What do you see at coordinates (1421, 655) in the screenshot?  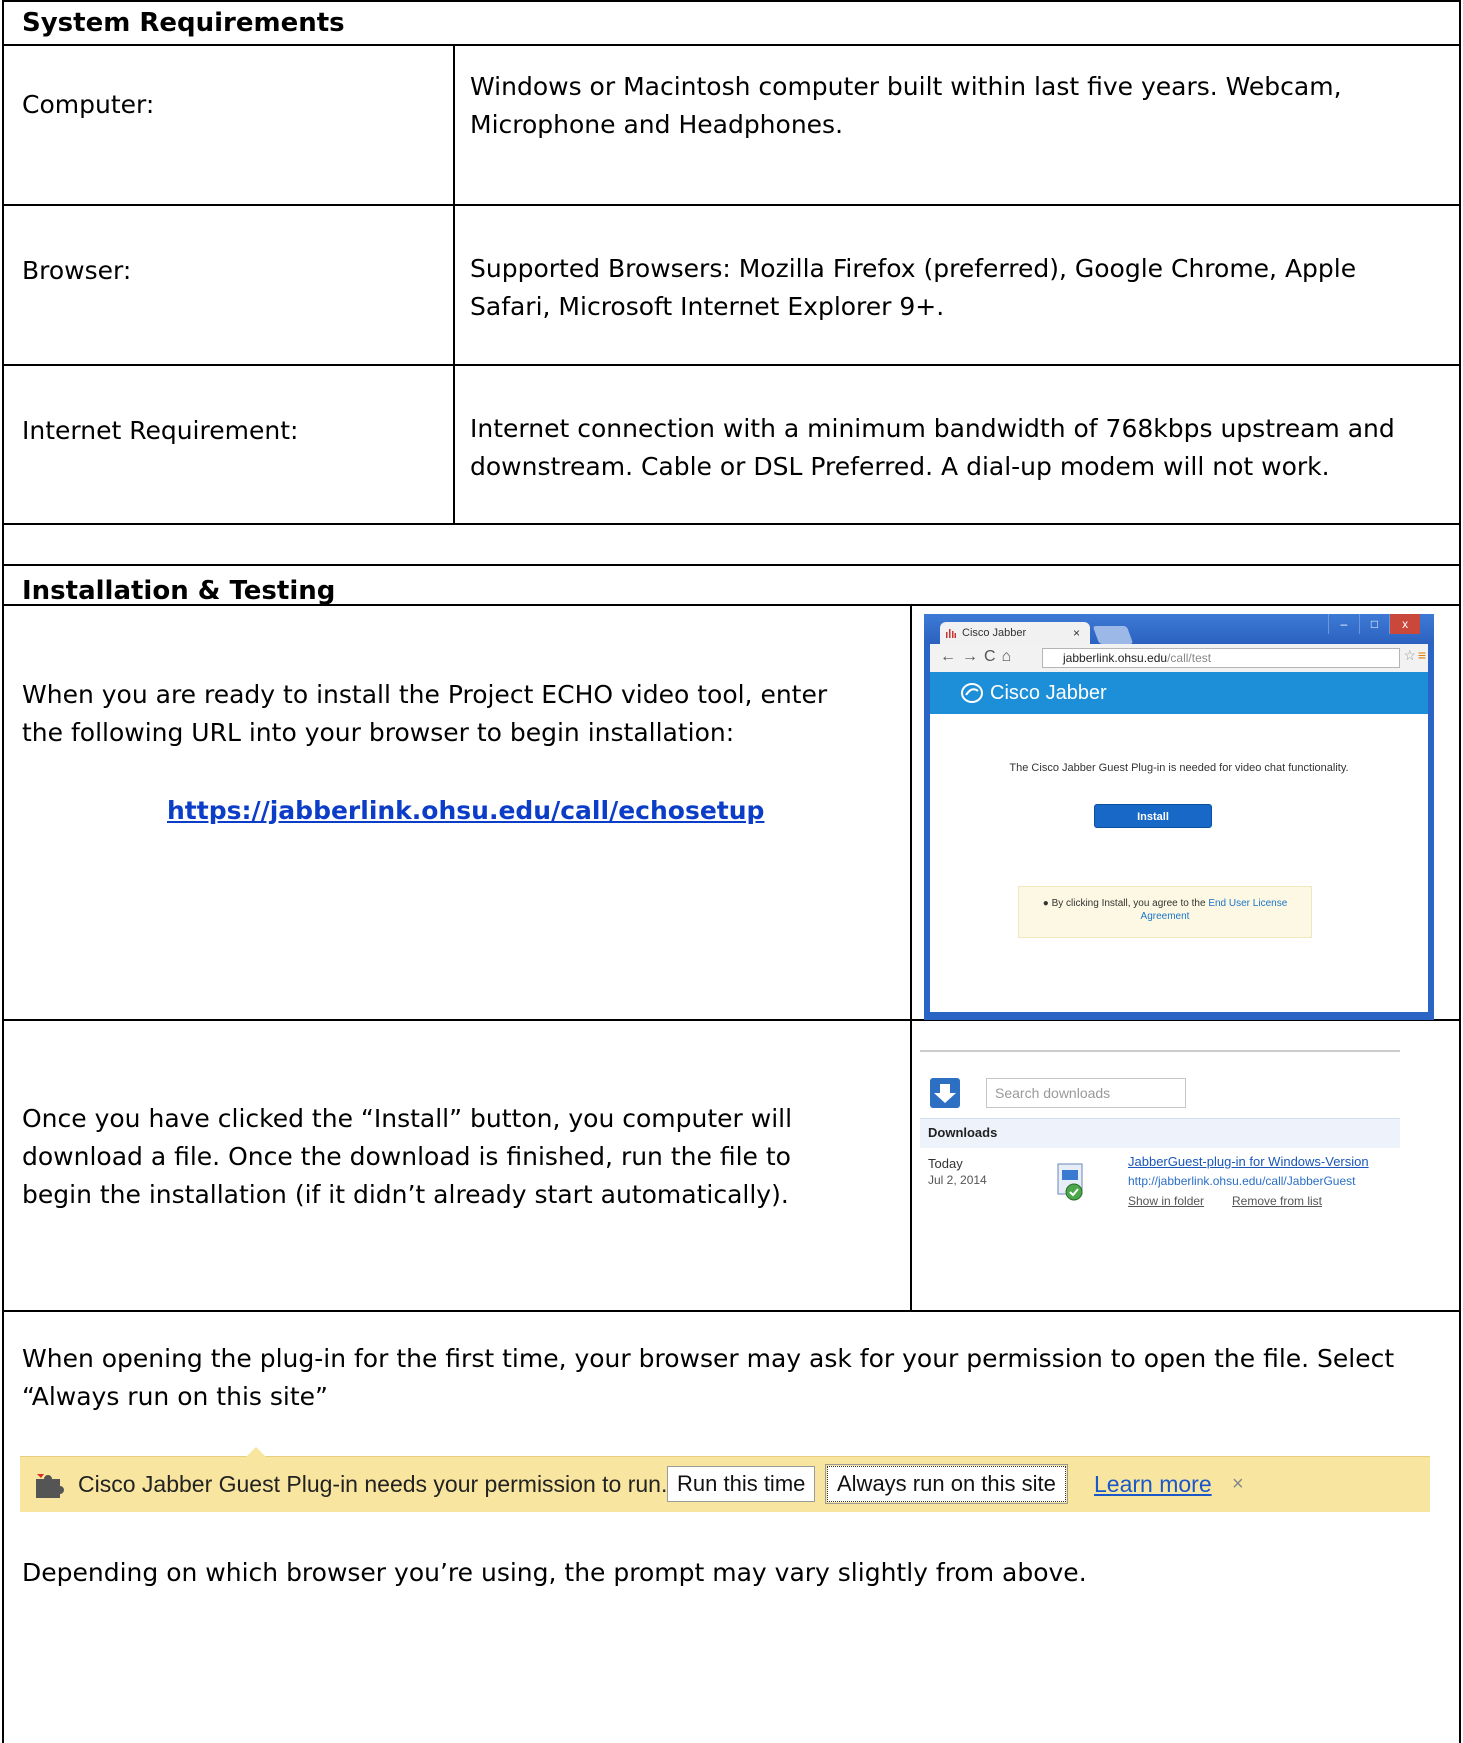 I see `menu-icon: ≡` at bounding box center [1421, 655].